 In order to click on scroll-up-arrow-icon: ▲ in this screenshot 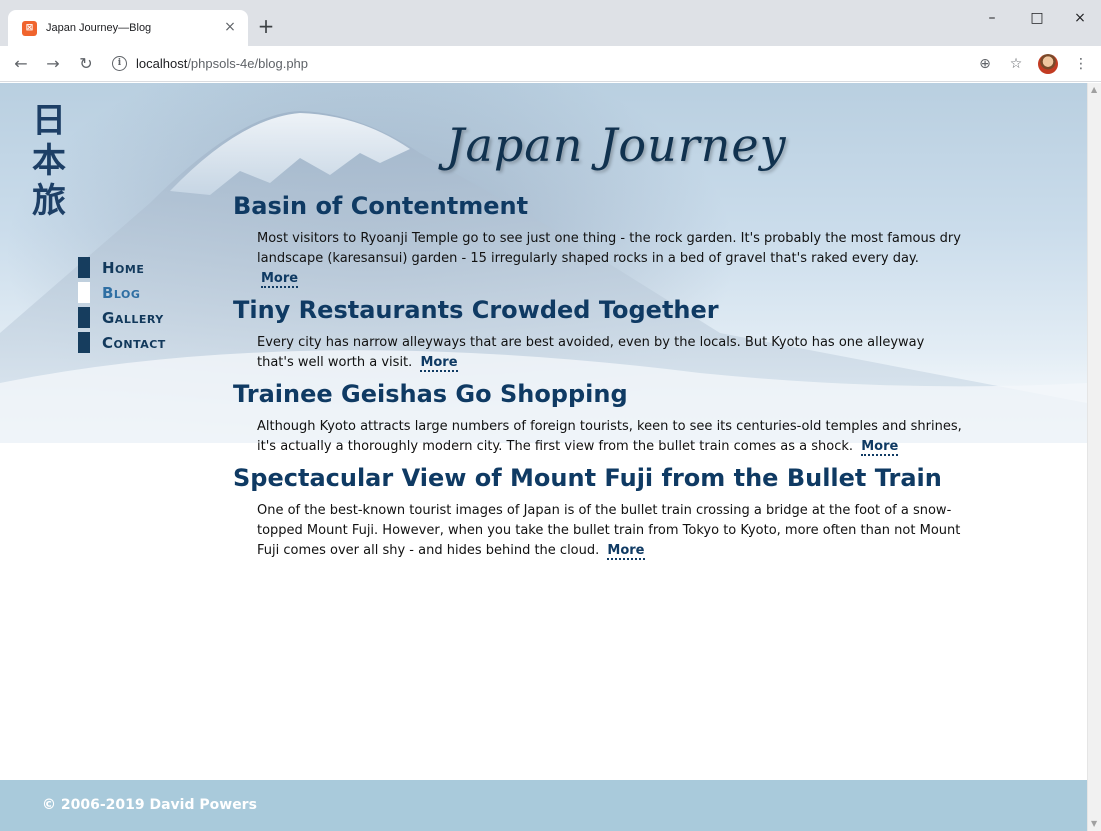, I will do `click(1094, 90)`.